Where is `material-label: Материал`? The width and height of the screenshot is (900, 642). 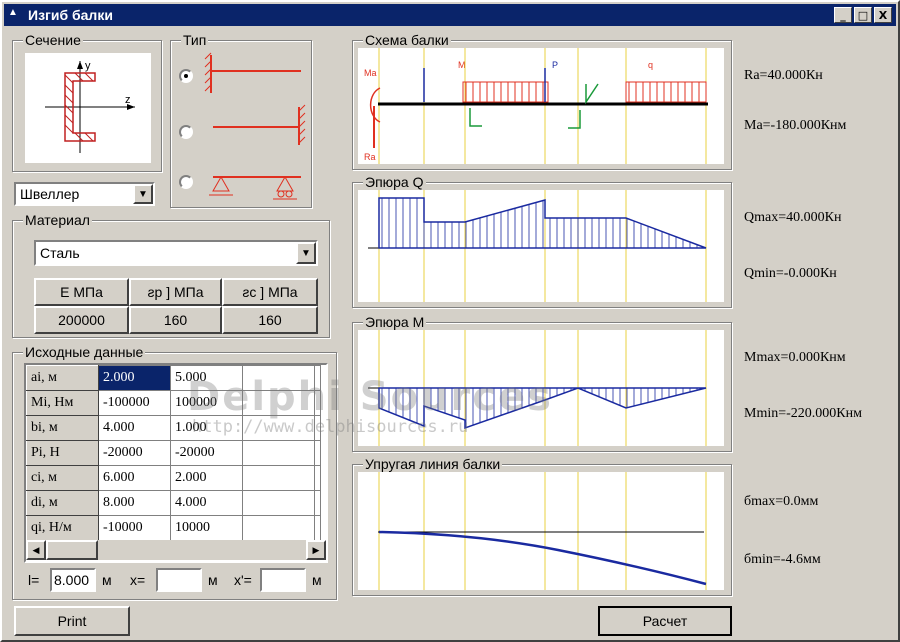 material-label: Материал is located at coordinates (57, 220).